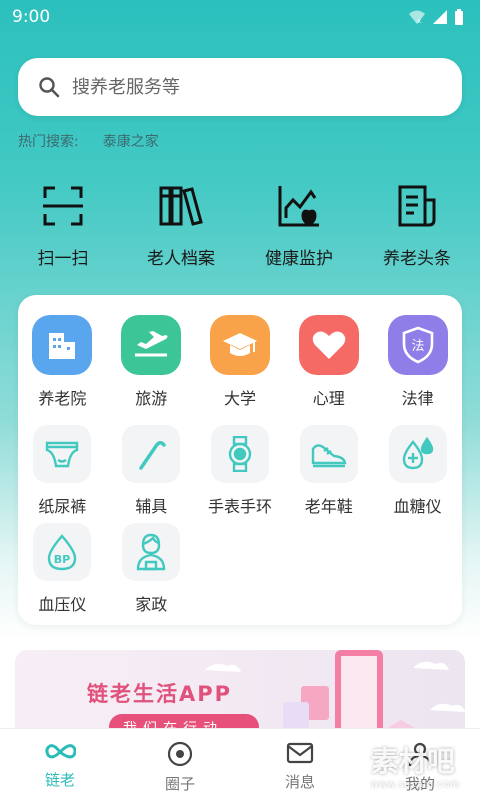  I want to click on service-nursing-home: 养老院, so click(62, 362).